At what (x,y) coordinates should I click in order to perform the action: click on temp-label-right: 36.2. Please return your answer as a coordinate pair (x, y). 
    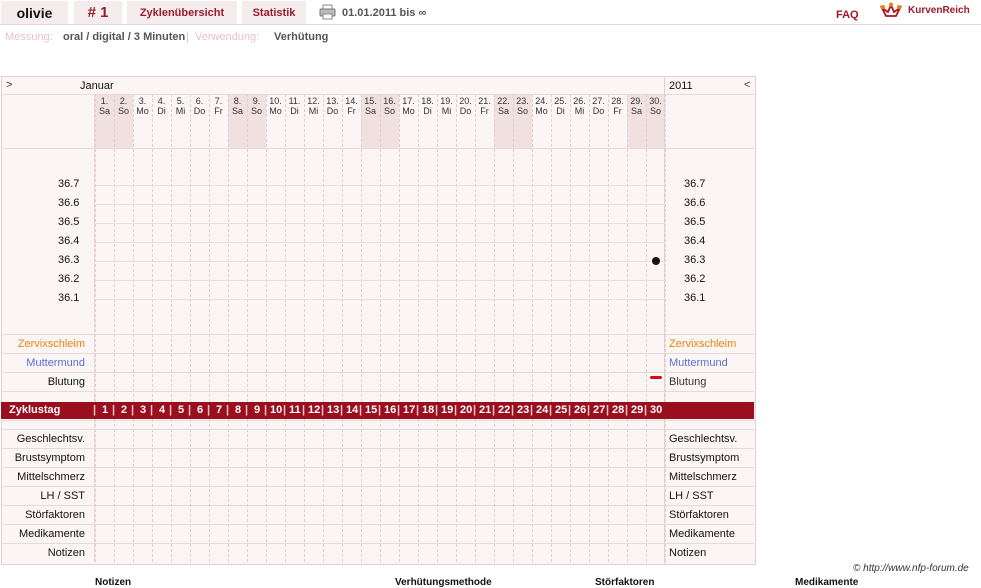
    Looking at the image, I should click on (695, 279).